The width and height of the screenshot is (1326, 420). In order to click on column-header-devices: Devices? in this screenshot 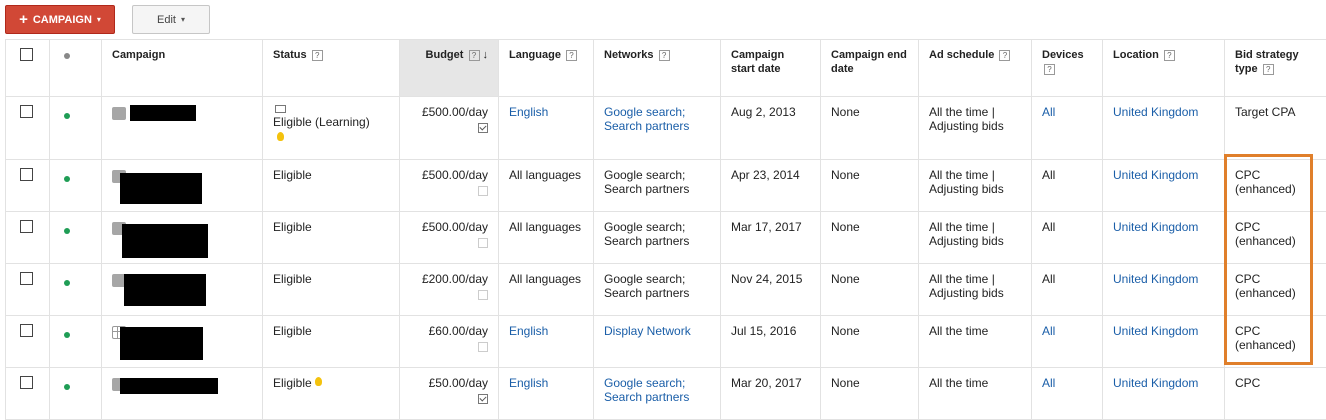, I will do `click(1067, 68)`.